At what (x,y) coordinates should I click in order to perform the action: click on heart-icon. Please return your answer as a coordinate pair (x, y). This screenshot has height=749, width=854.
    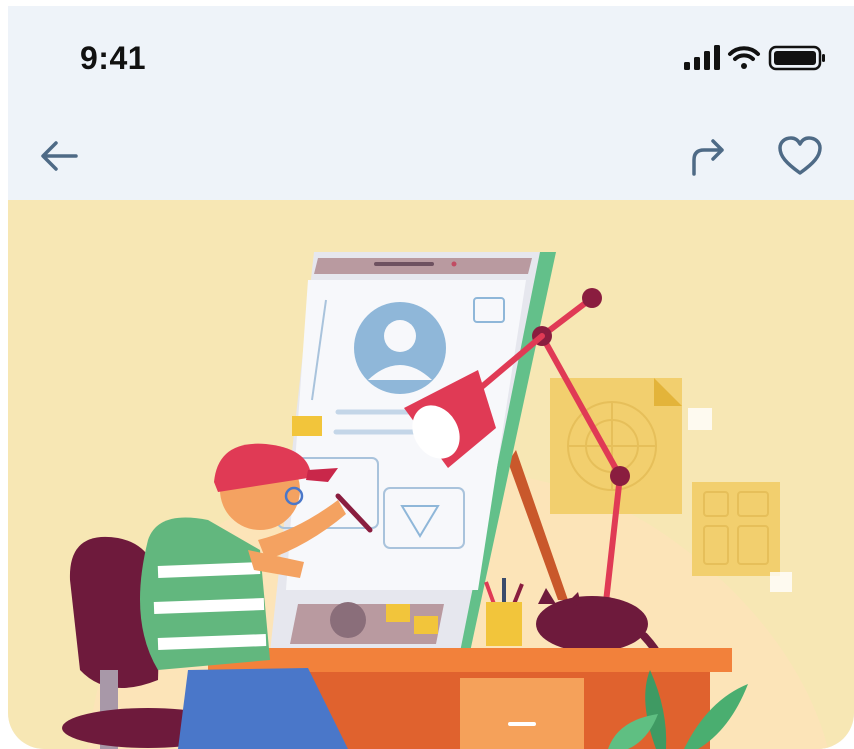
    Looking at the image, I should click on (800, 155).